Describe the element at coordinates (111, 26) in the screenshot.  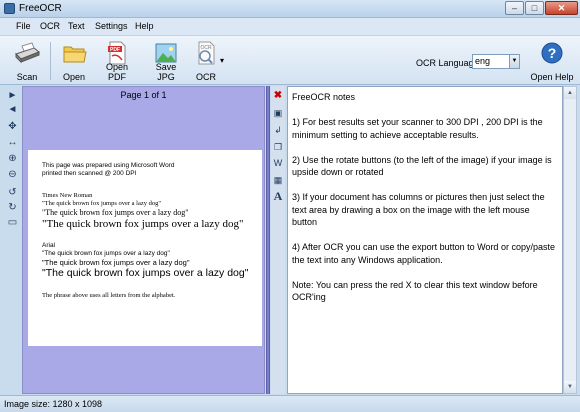
I see `menu-settings: Settings` at that location.